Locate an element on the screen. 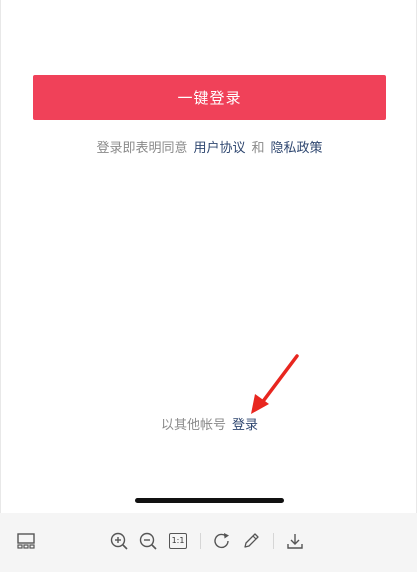 Image resolution: width=417 pixels, height=572 pixels. agreement-text: 登录即表明同意 用户协议和隐私政策 is located at coordinates (209, 146).